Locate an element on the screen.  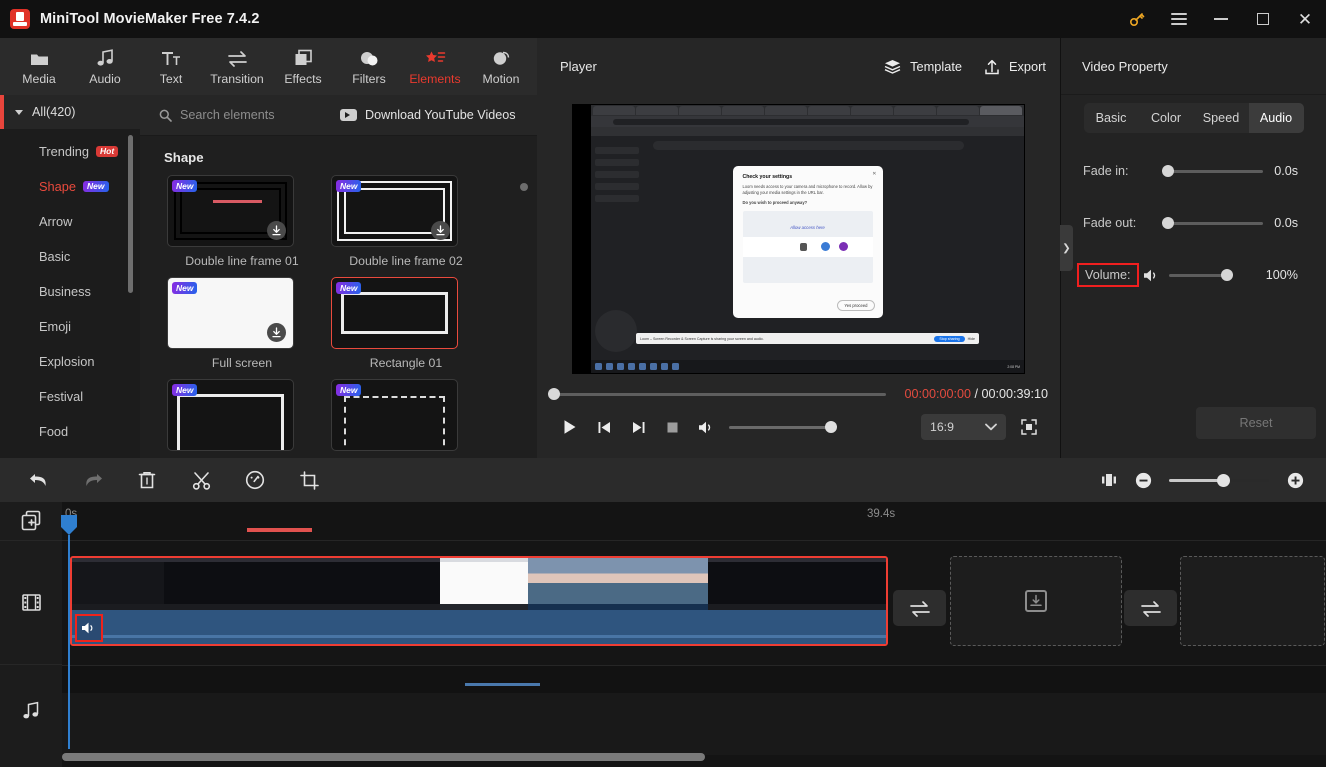
element-item: New Double line frame 02 is located at coordinates (406, 221).